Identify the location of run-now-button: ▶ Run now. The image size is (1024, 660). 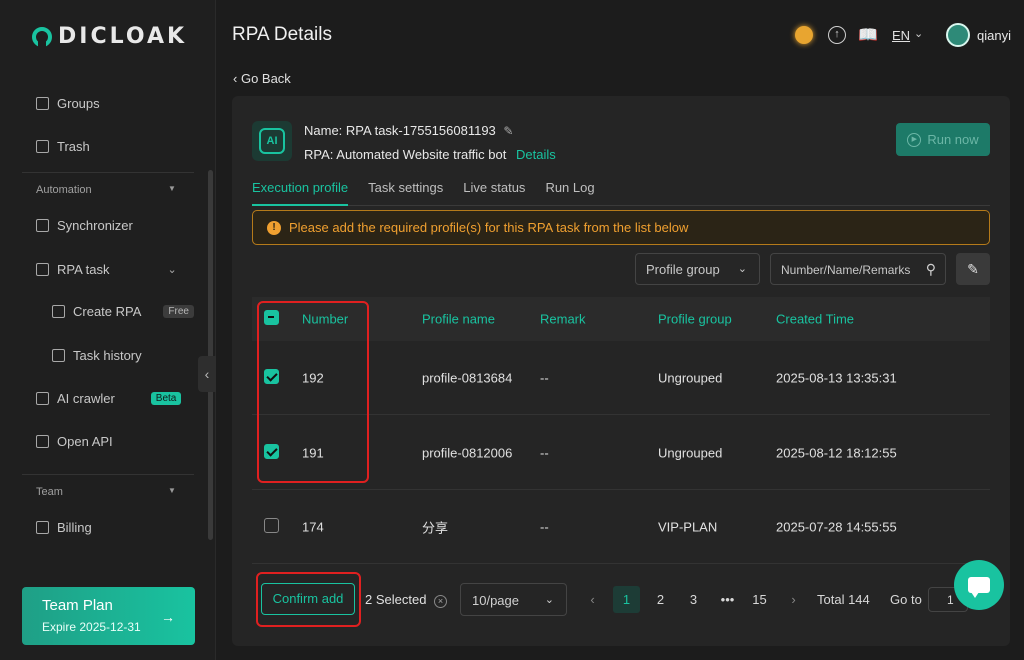
(943, 139).